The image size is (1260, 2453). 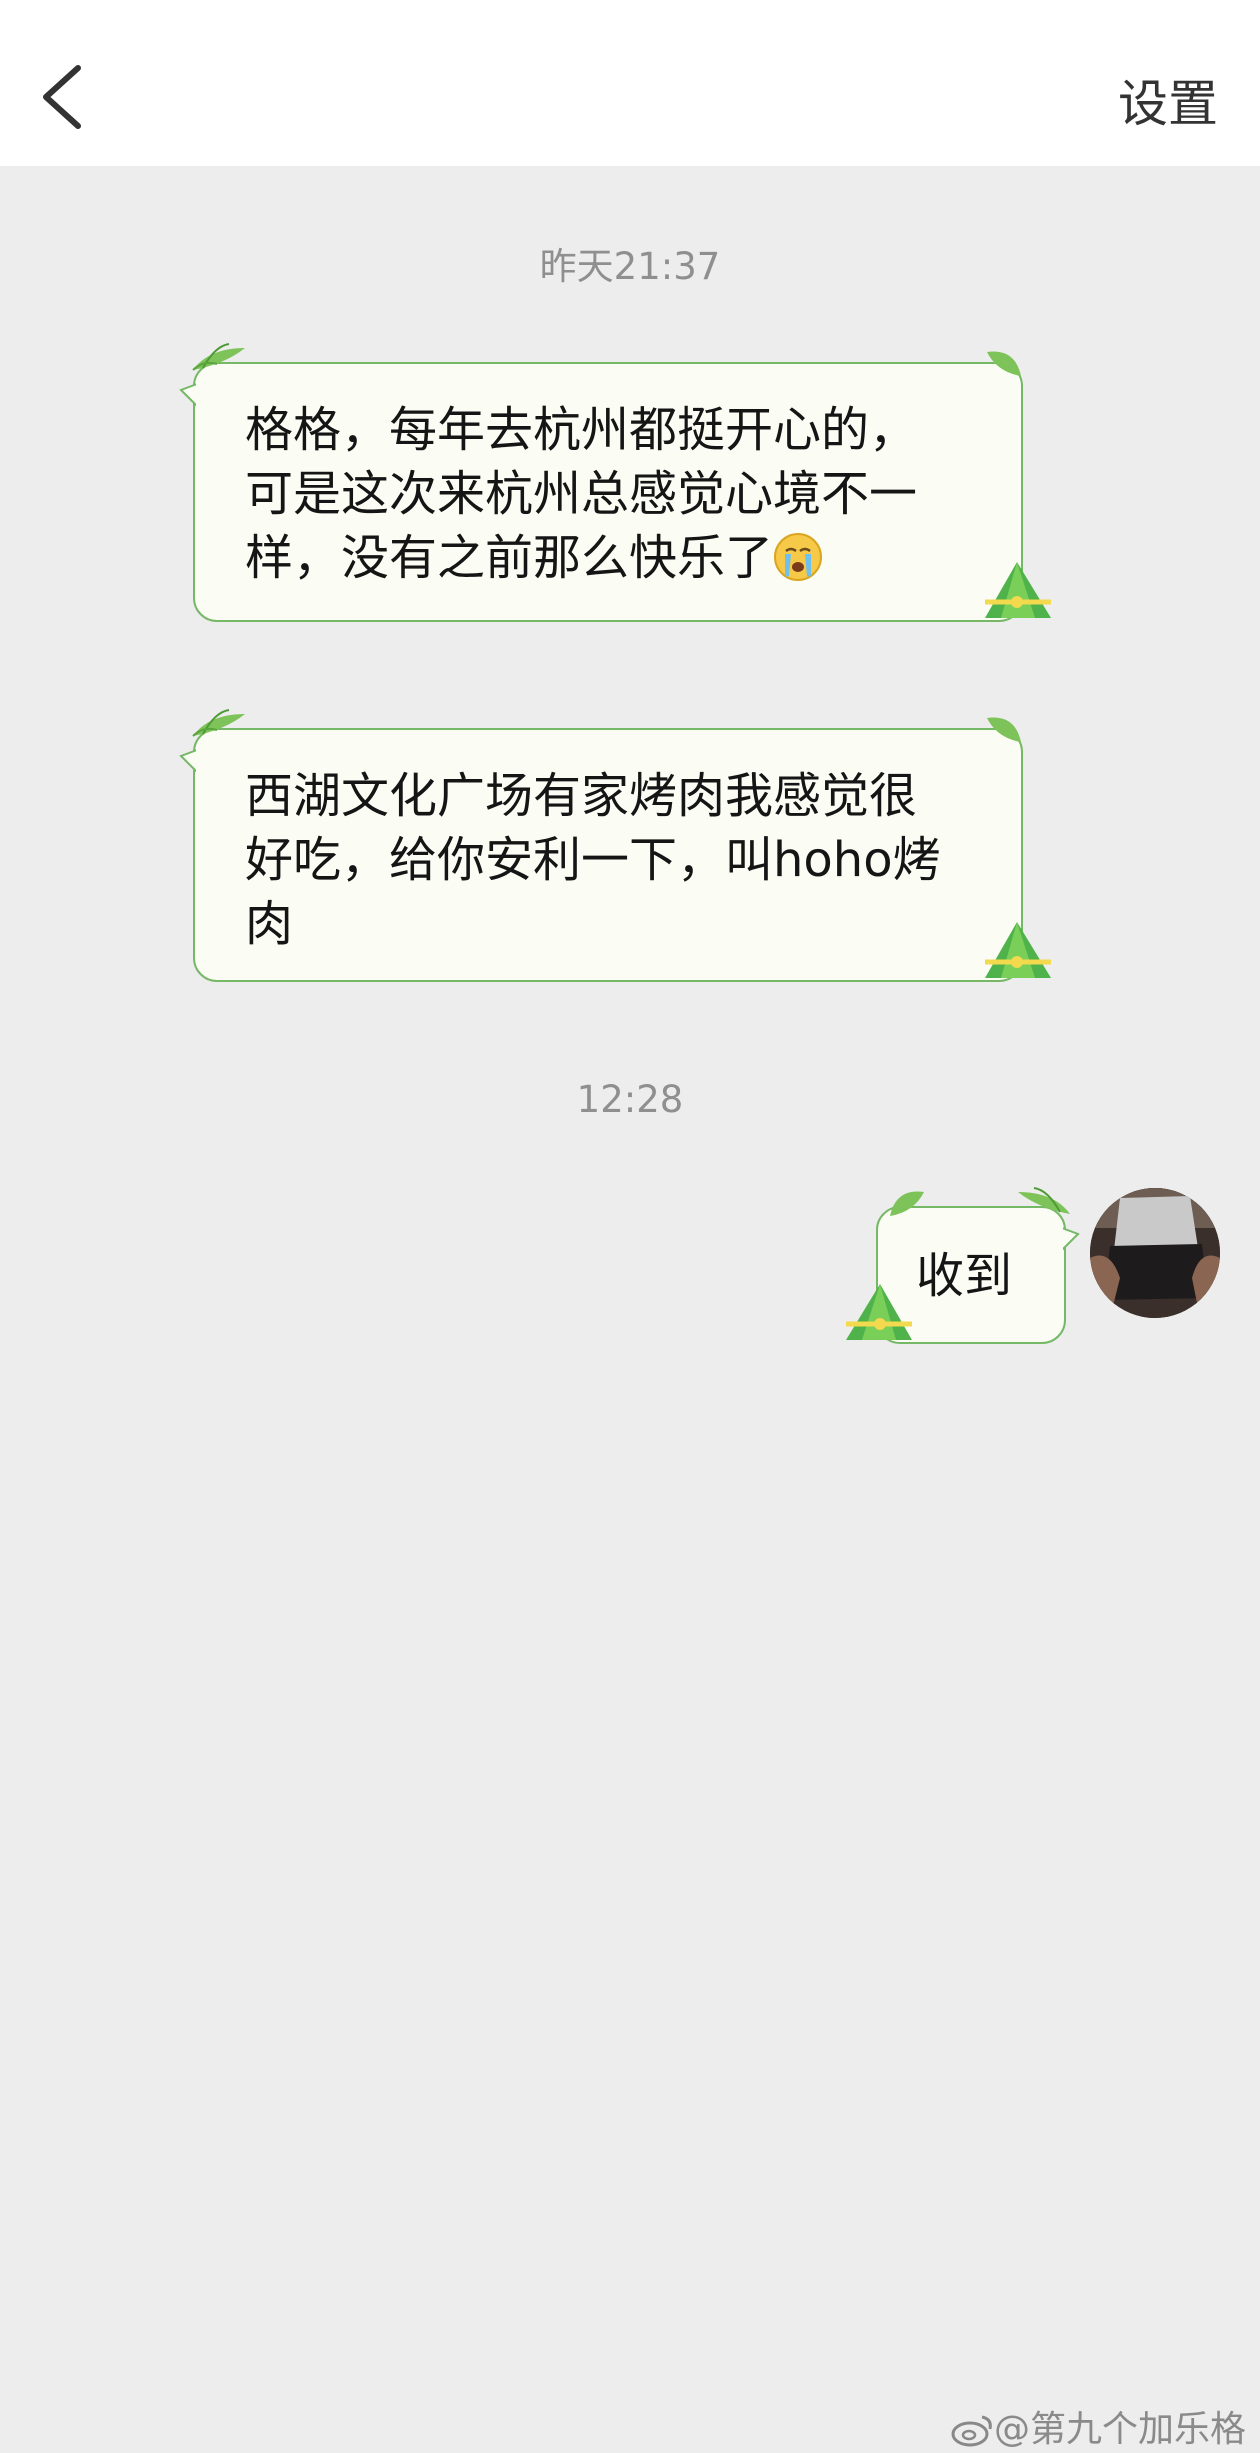 I want to click on message-text-line: 可是这次来杭州总感觉心境不一, so click(x=581, y=494).